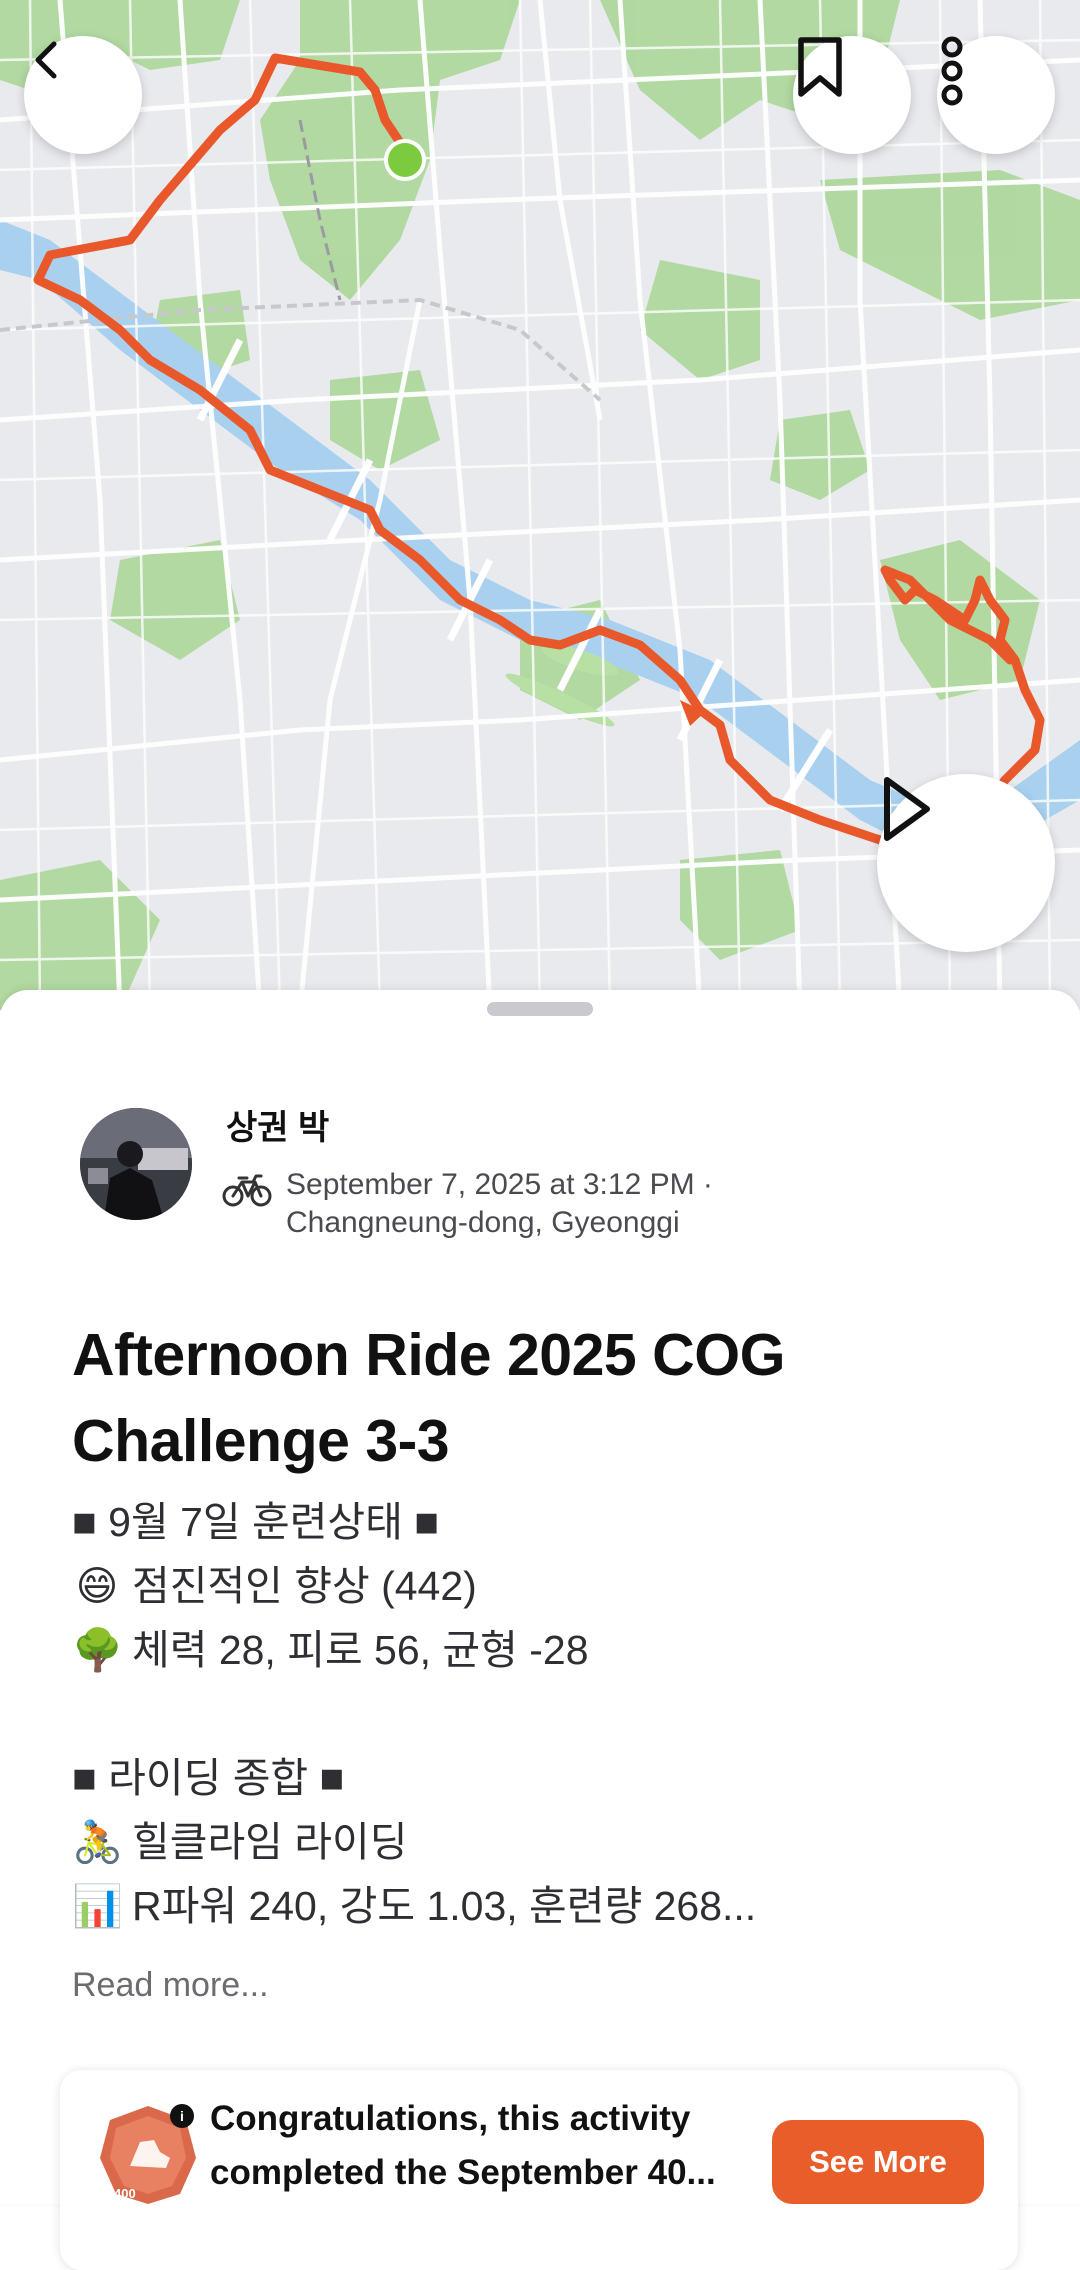 The height and width of the screenshot is (2270, 1080). I want to click on see-more-button: See More, so click(878, 2162).